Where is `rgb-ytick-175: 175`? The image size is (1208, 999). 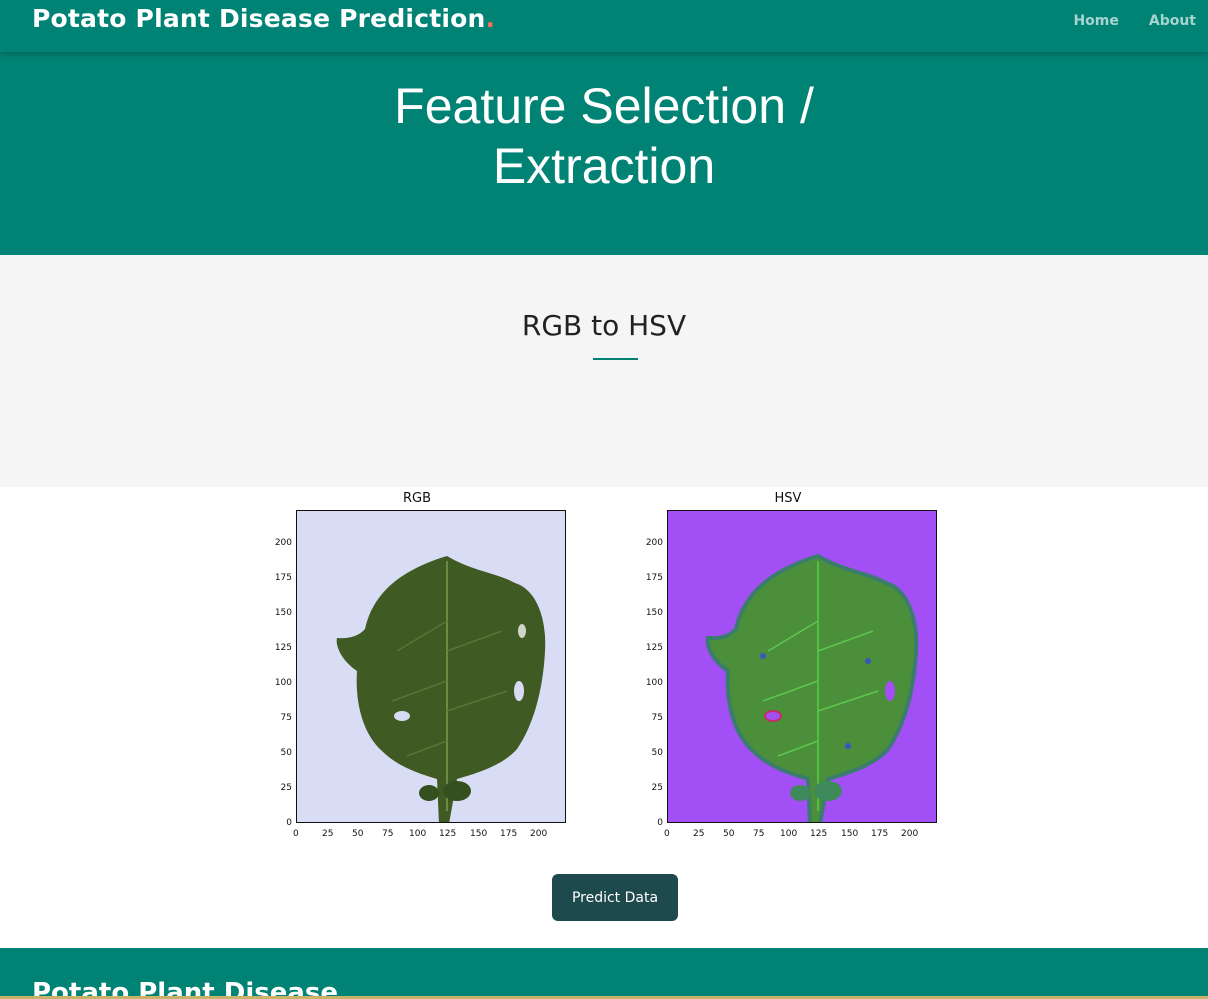 rgb-ytick-175: 175 is located at coordinates (283, 578).